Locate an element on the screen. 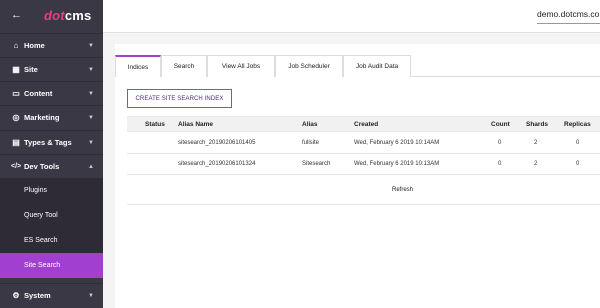  sidebar-item-label: Dev Tools is located at coordinates (42, 166).